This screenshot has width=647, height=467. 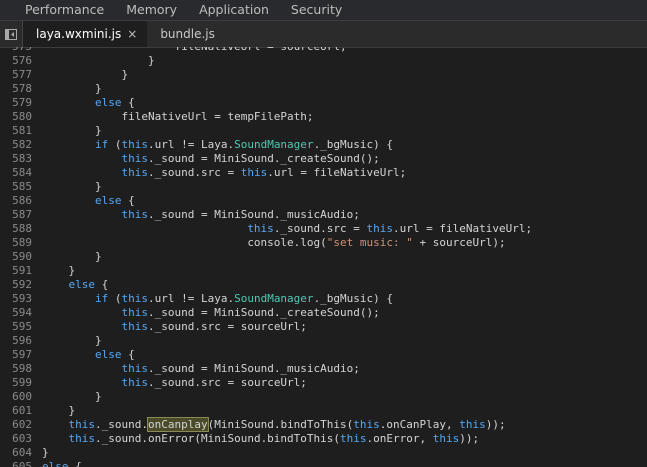 I want to click on line-number: 588, so click(x=16, y=229).